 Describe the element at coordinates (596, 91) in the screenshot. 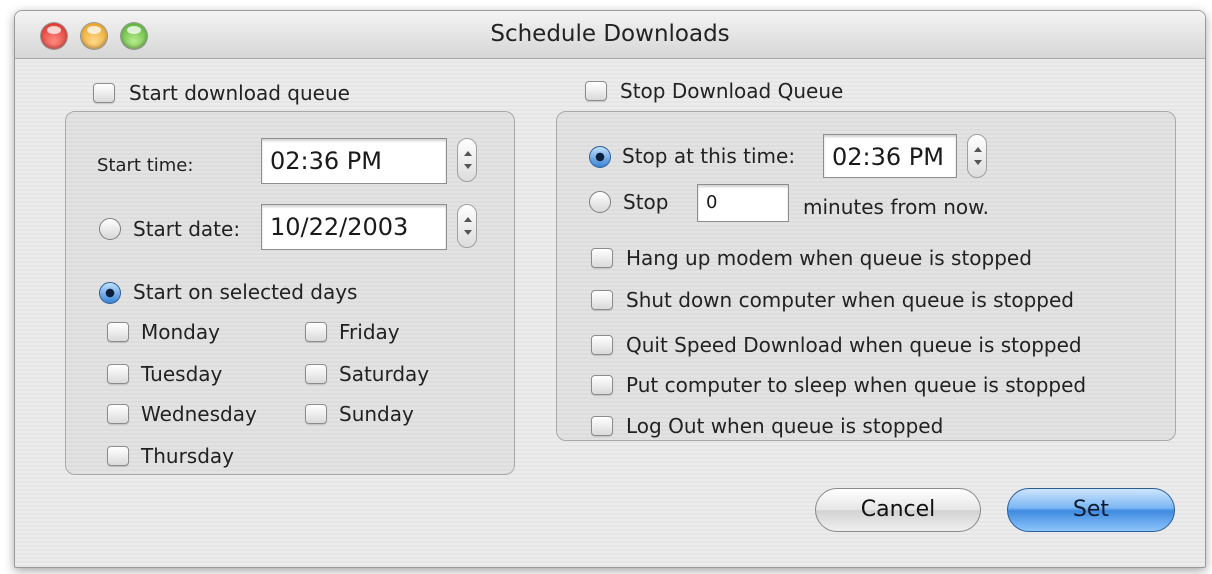

I see `stop-download-queue-checkbox` at that location.